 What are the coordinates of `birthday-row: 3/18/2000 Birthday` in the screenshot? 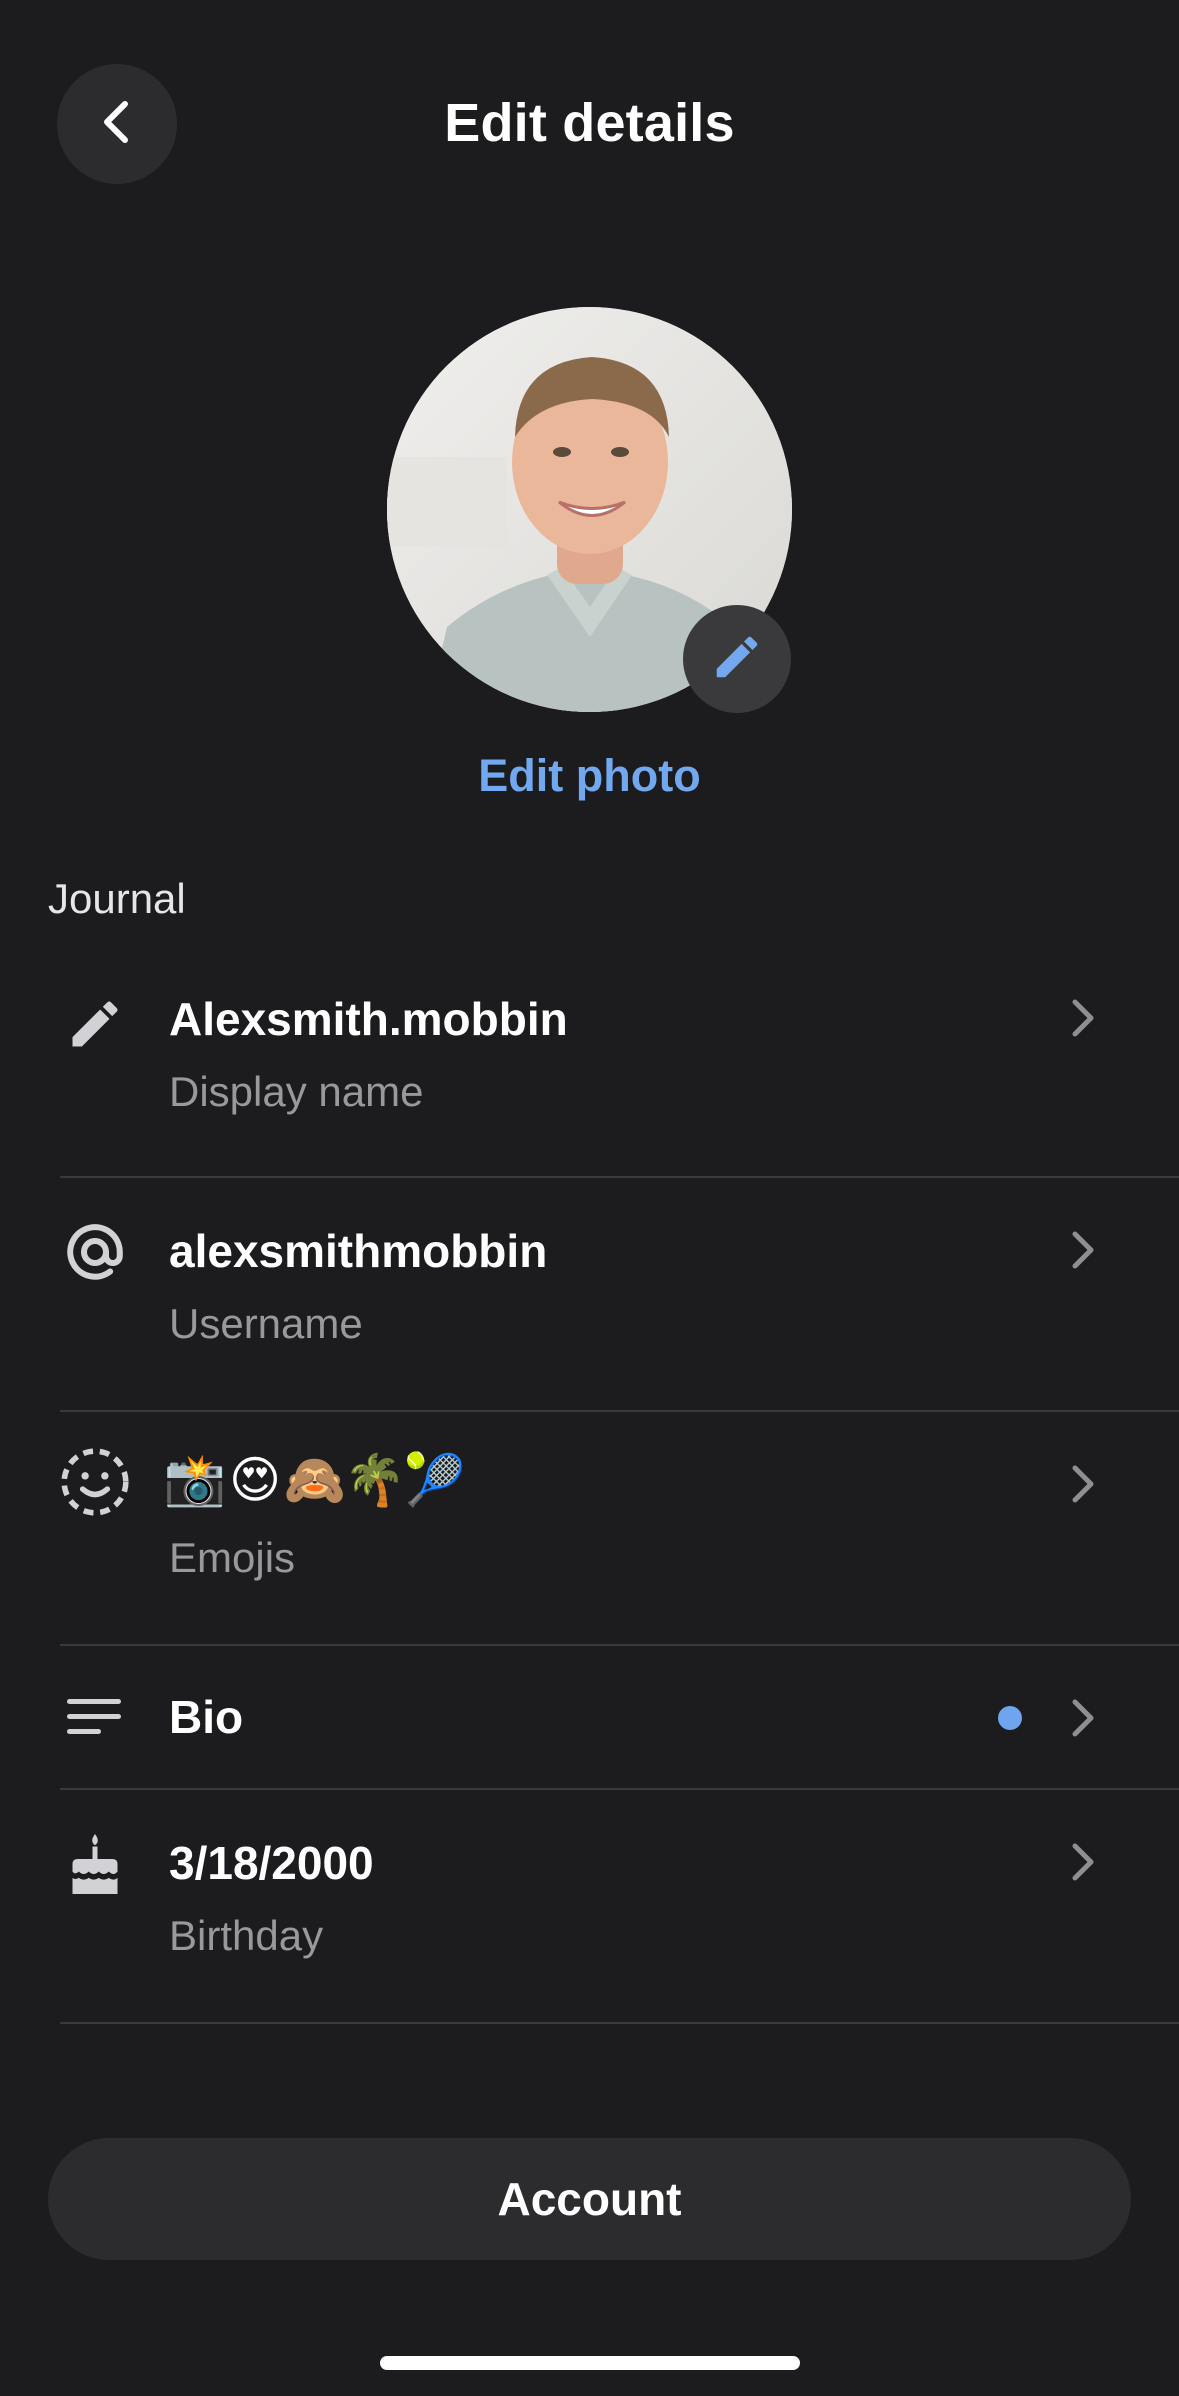 It's located at (589, 1906).